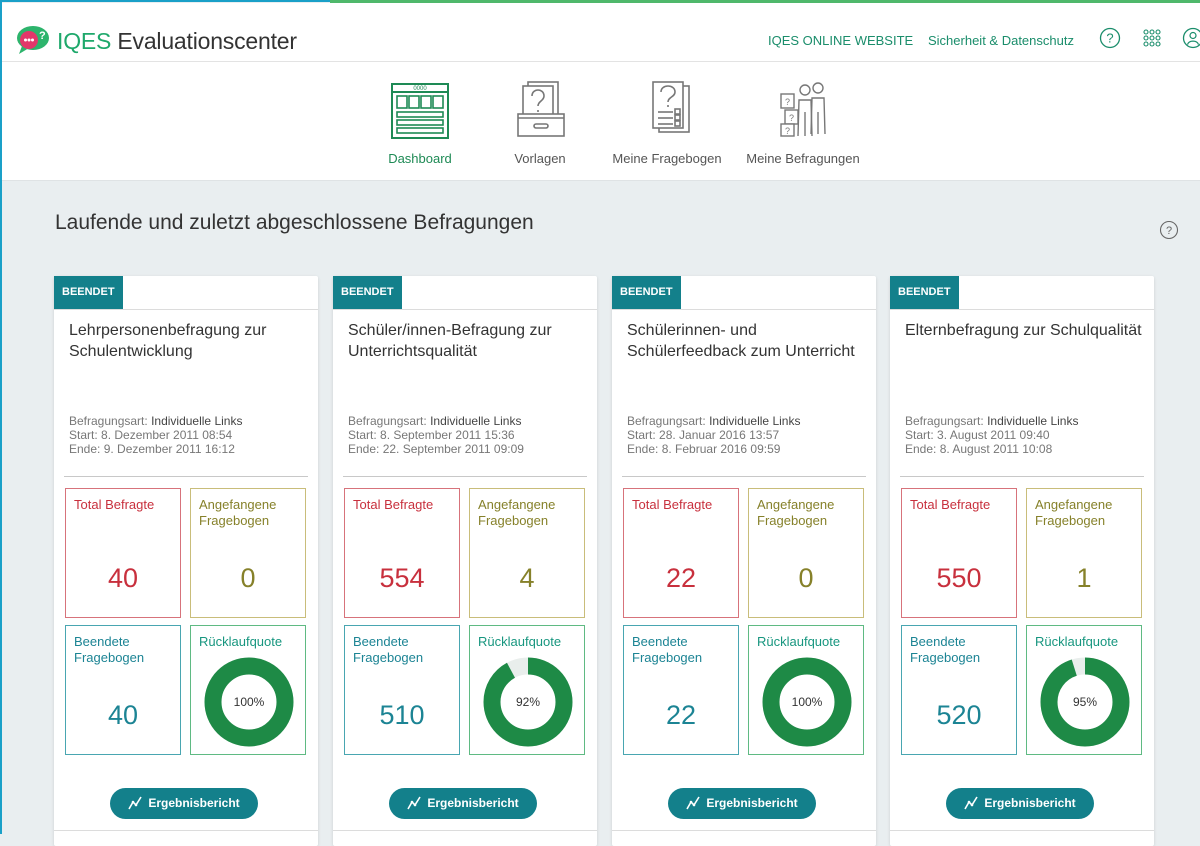 Image resolution: width=1200 pixels, height=846 pixels. I want to click on survey-end-row: Ende: 8. August 2011 10:08, so click(991, 449).